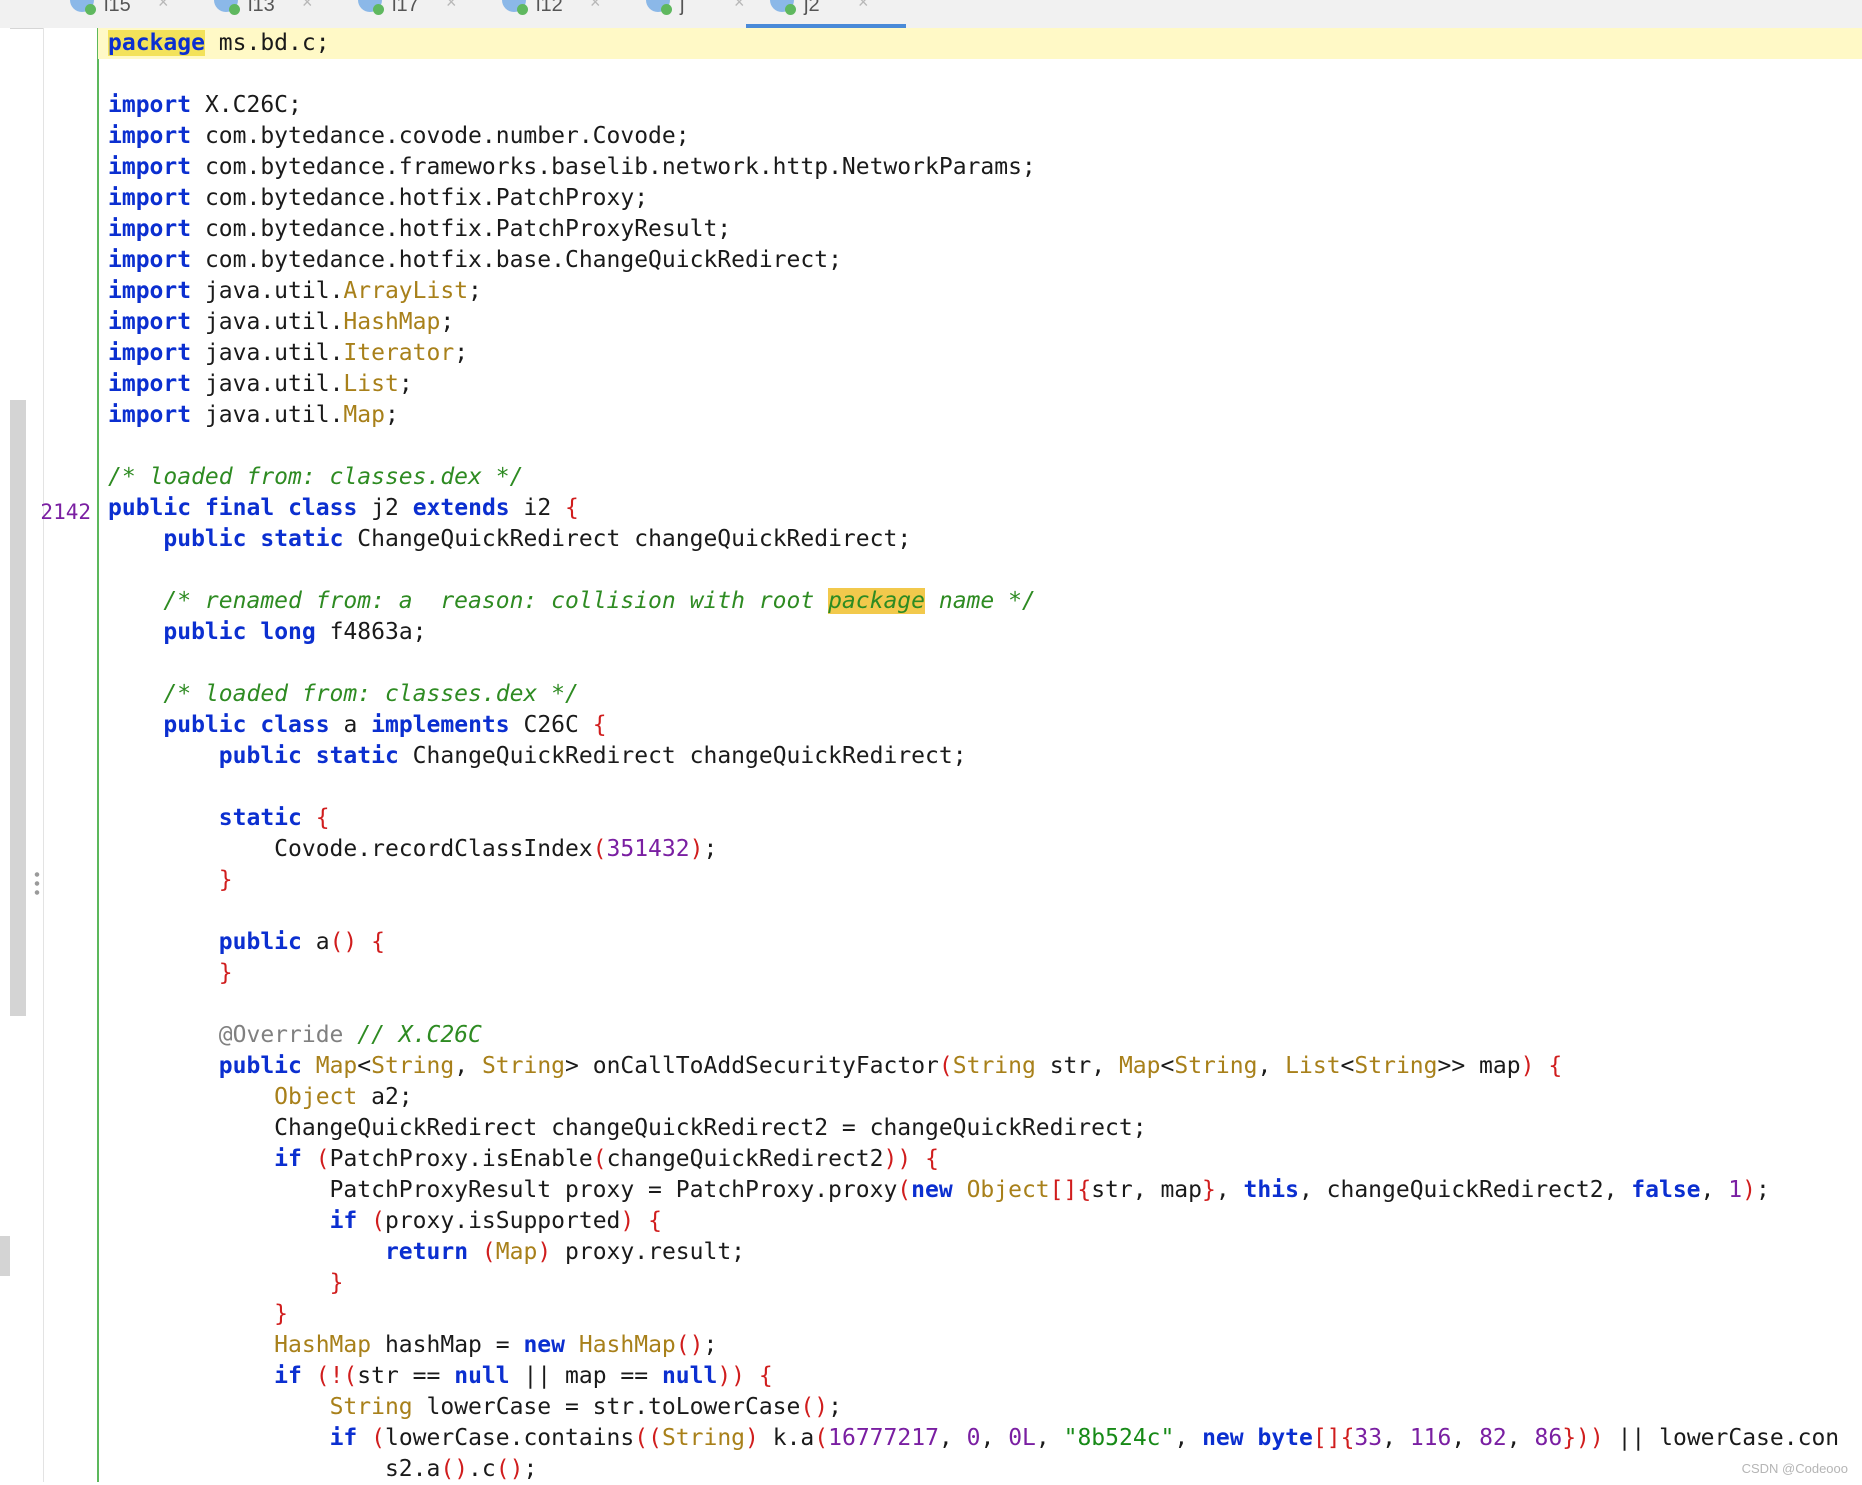 The width and height of the screenshot is (1862, 1485). What do you see at coordinates (985, 1345) in the screenshot?
I see `code-line: HashMap hashMap = new HashMap();` at bounding box center [985, 1345].